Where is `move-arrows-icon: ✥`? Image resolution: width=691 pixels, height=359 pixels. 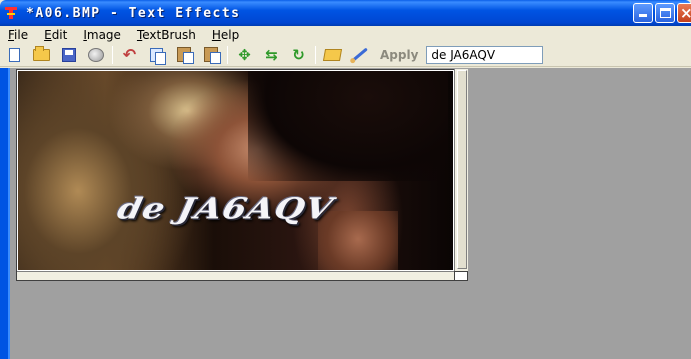
move-arrows-icon: ✥ is located at coordinates (244, 54).